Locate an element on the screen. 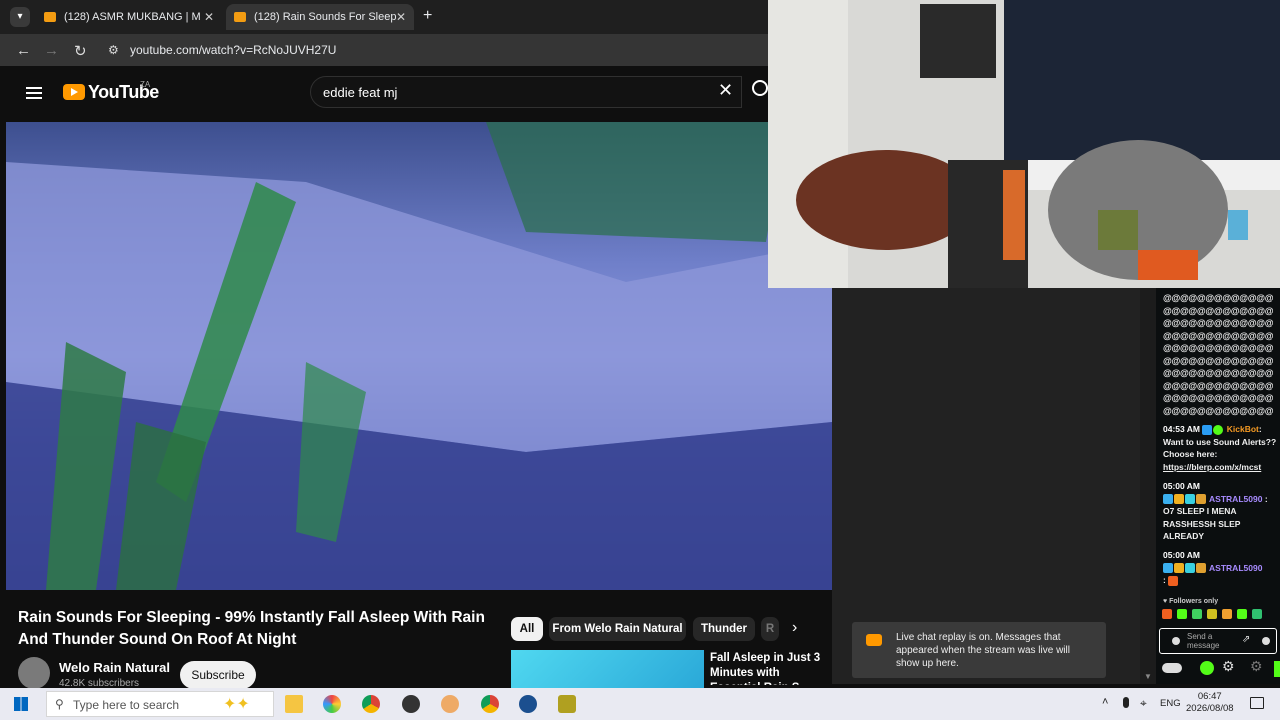 The width and height of the screenshot is (1280, 720). taskbar-search: ⚲ Type here to search ✦✦ is located at coordinates (160, 704).